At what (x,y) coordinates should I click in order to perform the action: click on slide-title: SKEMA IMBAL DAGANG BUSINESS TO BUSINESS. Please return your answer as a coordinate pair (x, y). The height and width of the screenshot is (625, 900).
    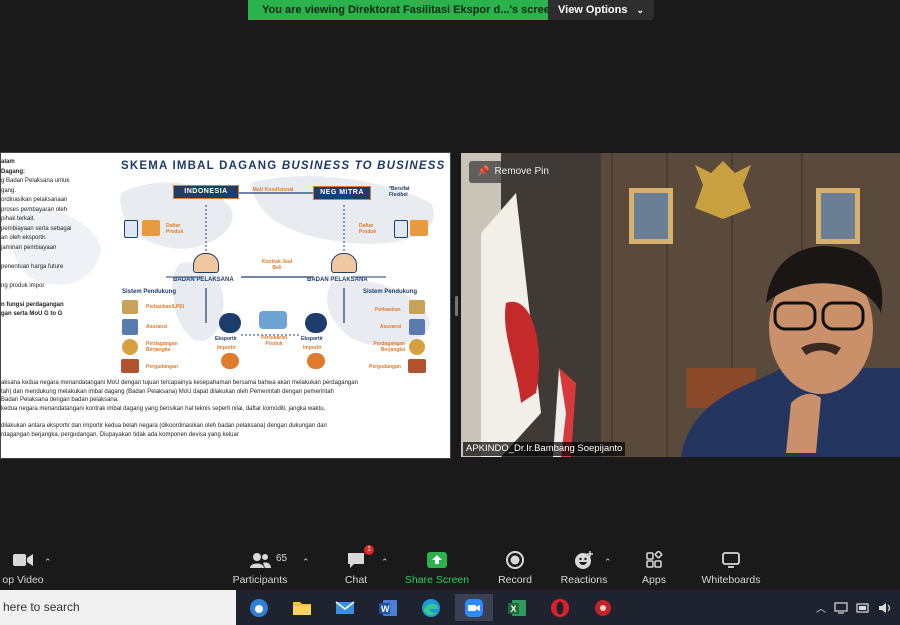
    Looking at the image, I should click on (283, 166).